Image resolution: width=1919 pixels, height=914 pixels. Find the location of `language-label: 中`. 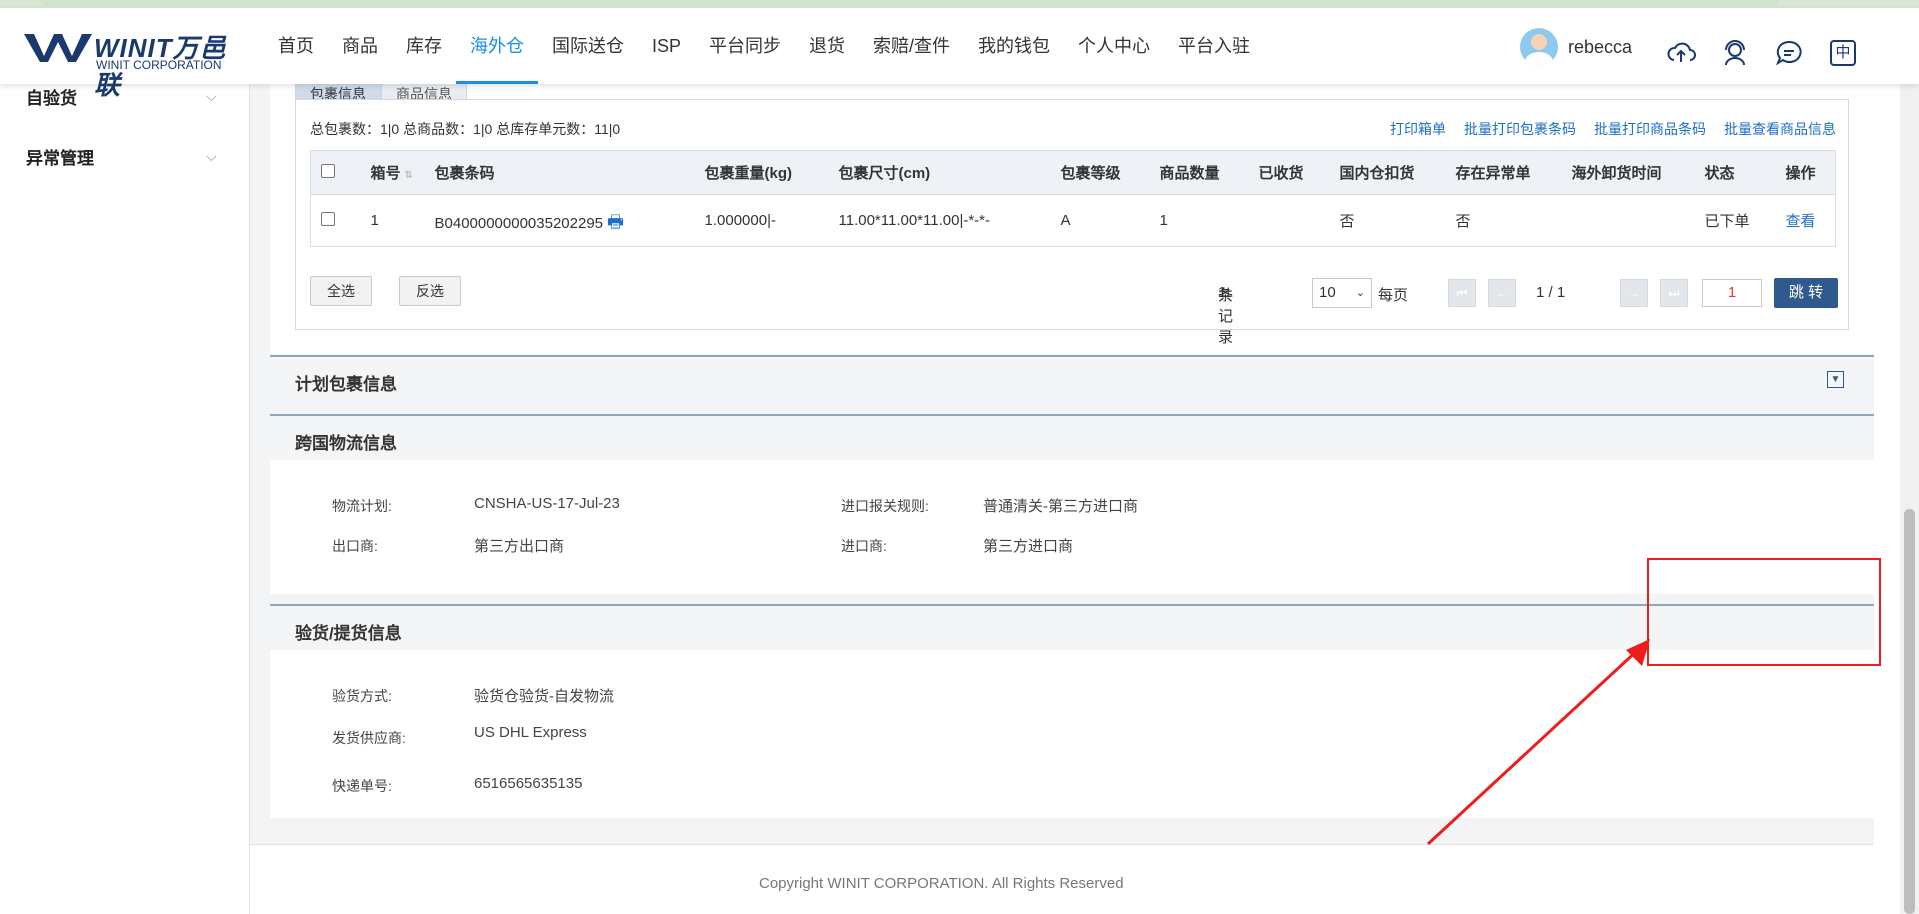

language-label: 中 is located at coordinates (1843, 52).